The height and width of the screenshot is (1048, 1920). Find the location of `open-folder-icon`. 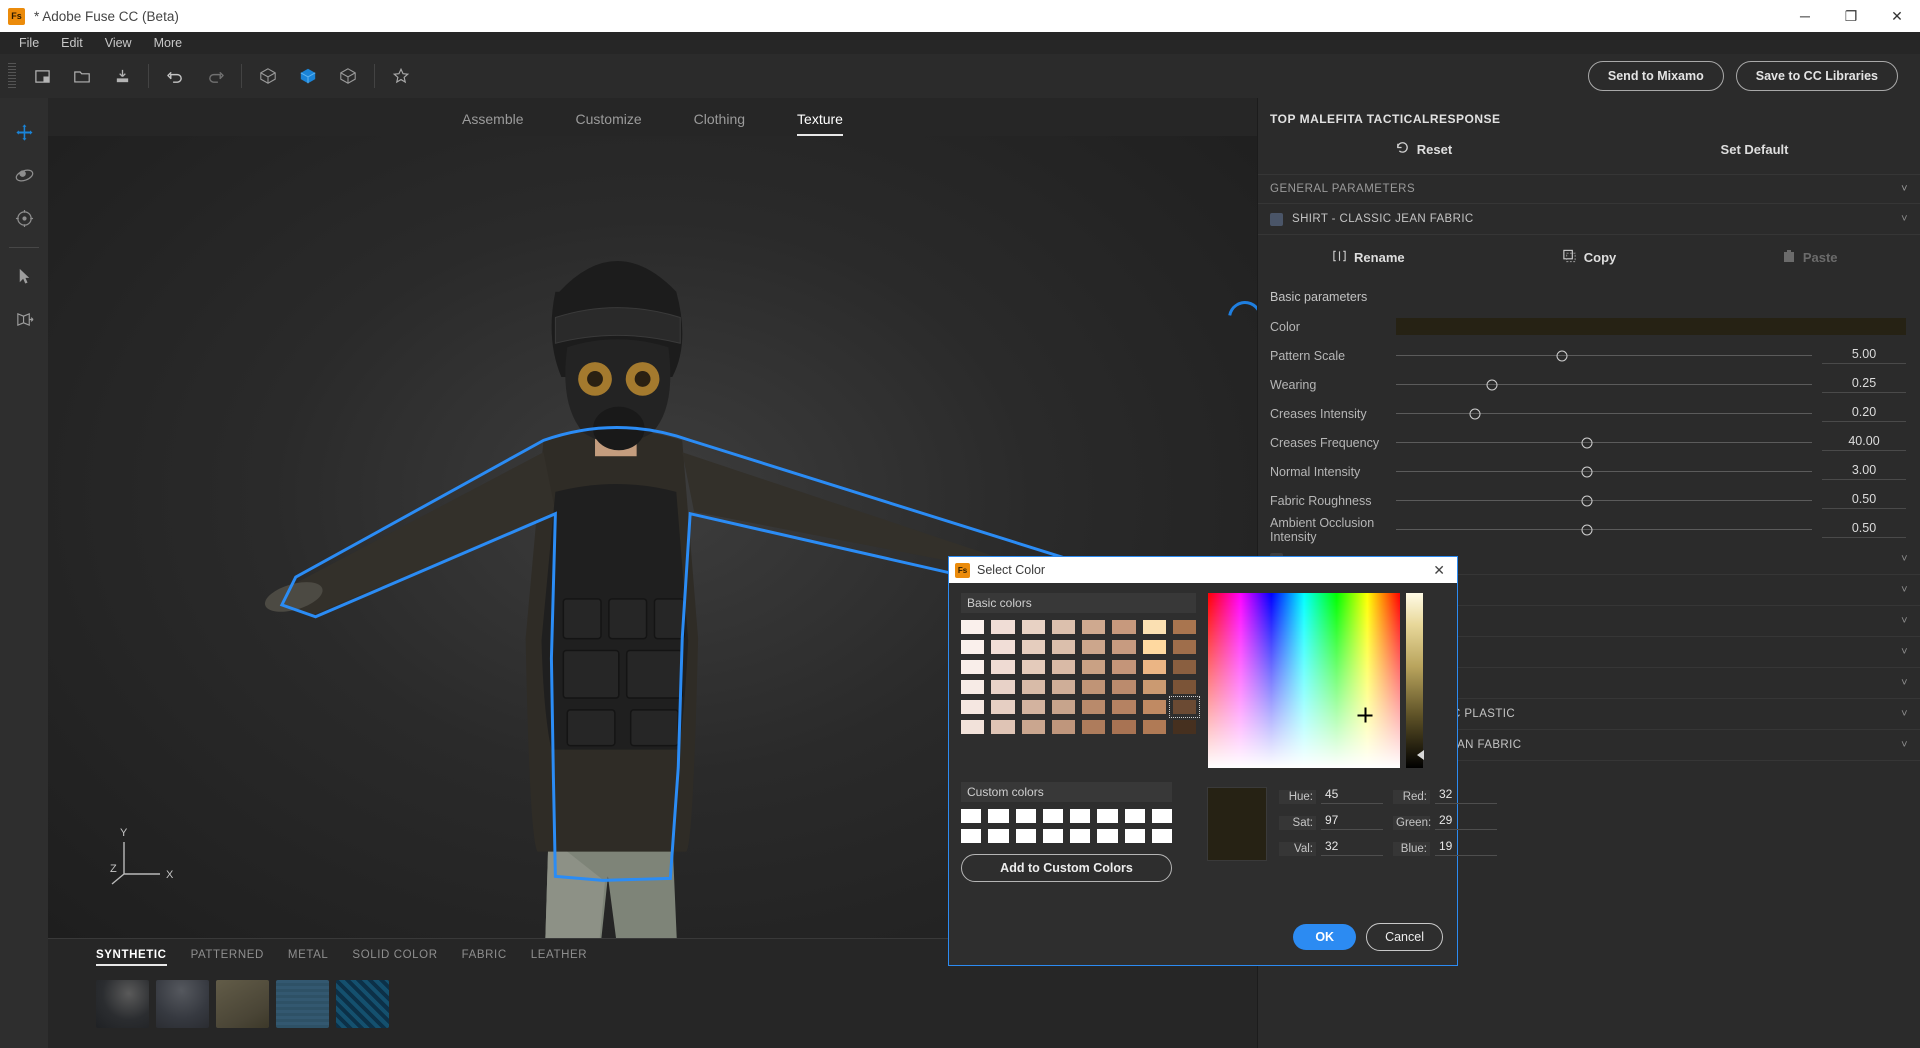

open-folder-icon is located at coordinates (82, 76).